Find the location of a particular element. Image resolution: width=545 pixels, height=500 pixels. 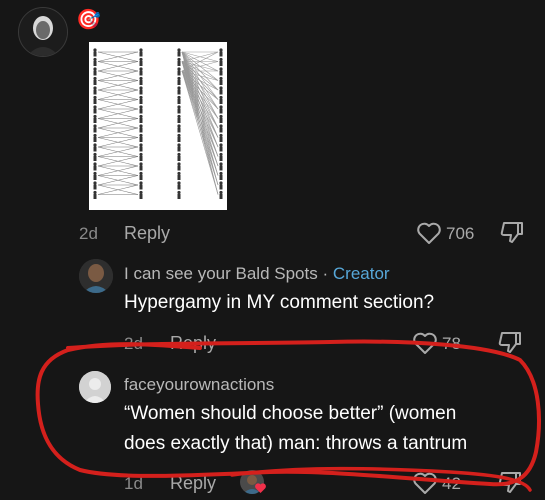

creator-dislike-icon is located at coordinates (509, 343).